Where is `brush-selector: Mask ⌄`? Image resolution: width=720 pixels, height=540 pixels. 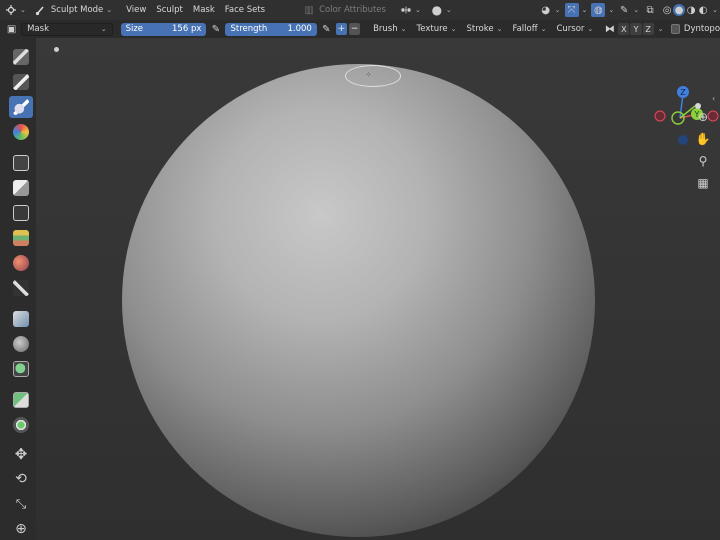 brush-selector: Mask ⌄ is located at coordinates (67, 29).